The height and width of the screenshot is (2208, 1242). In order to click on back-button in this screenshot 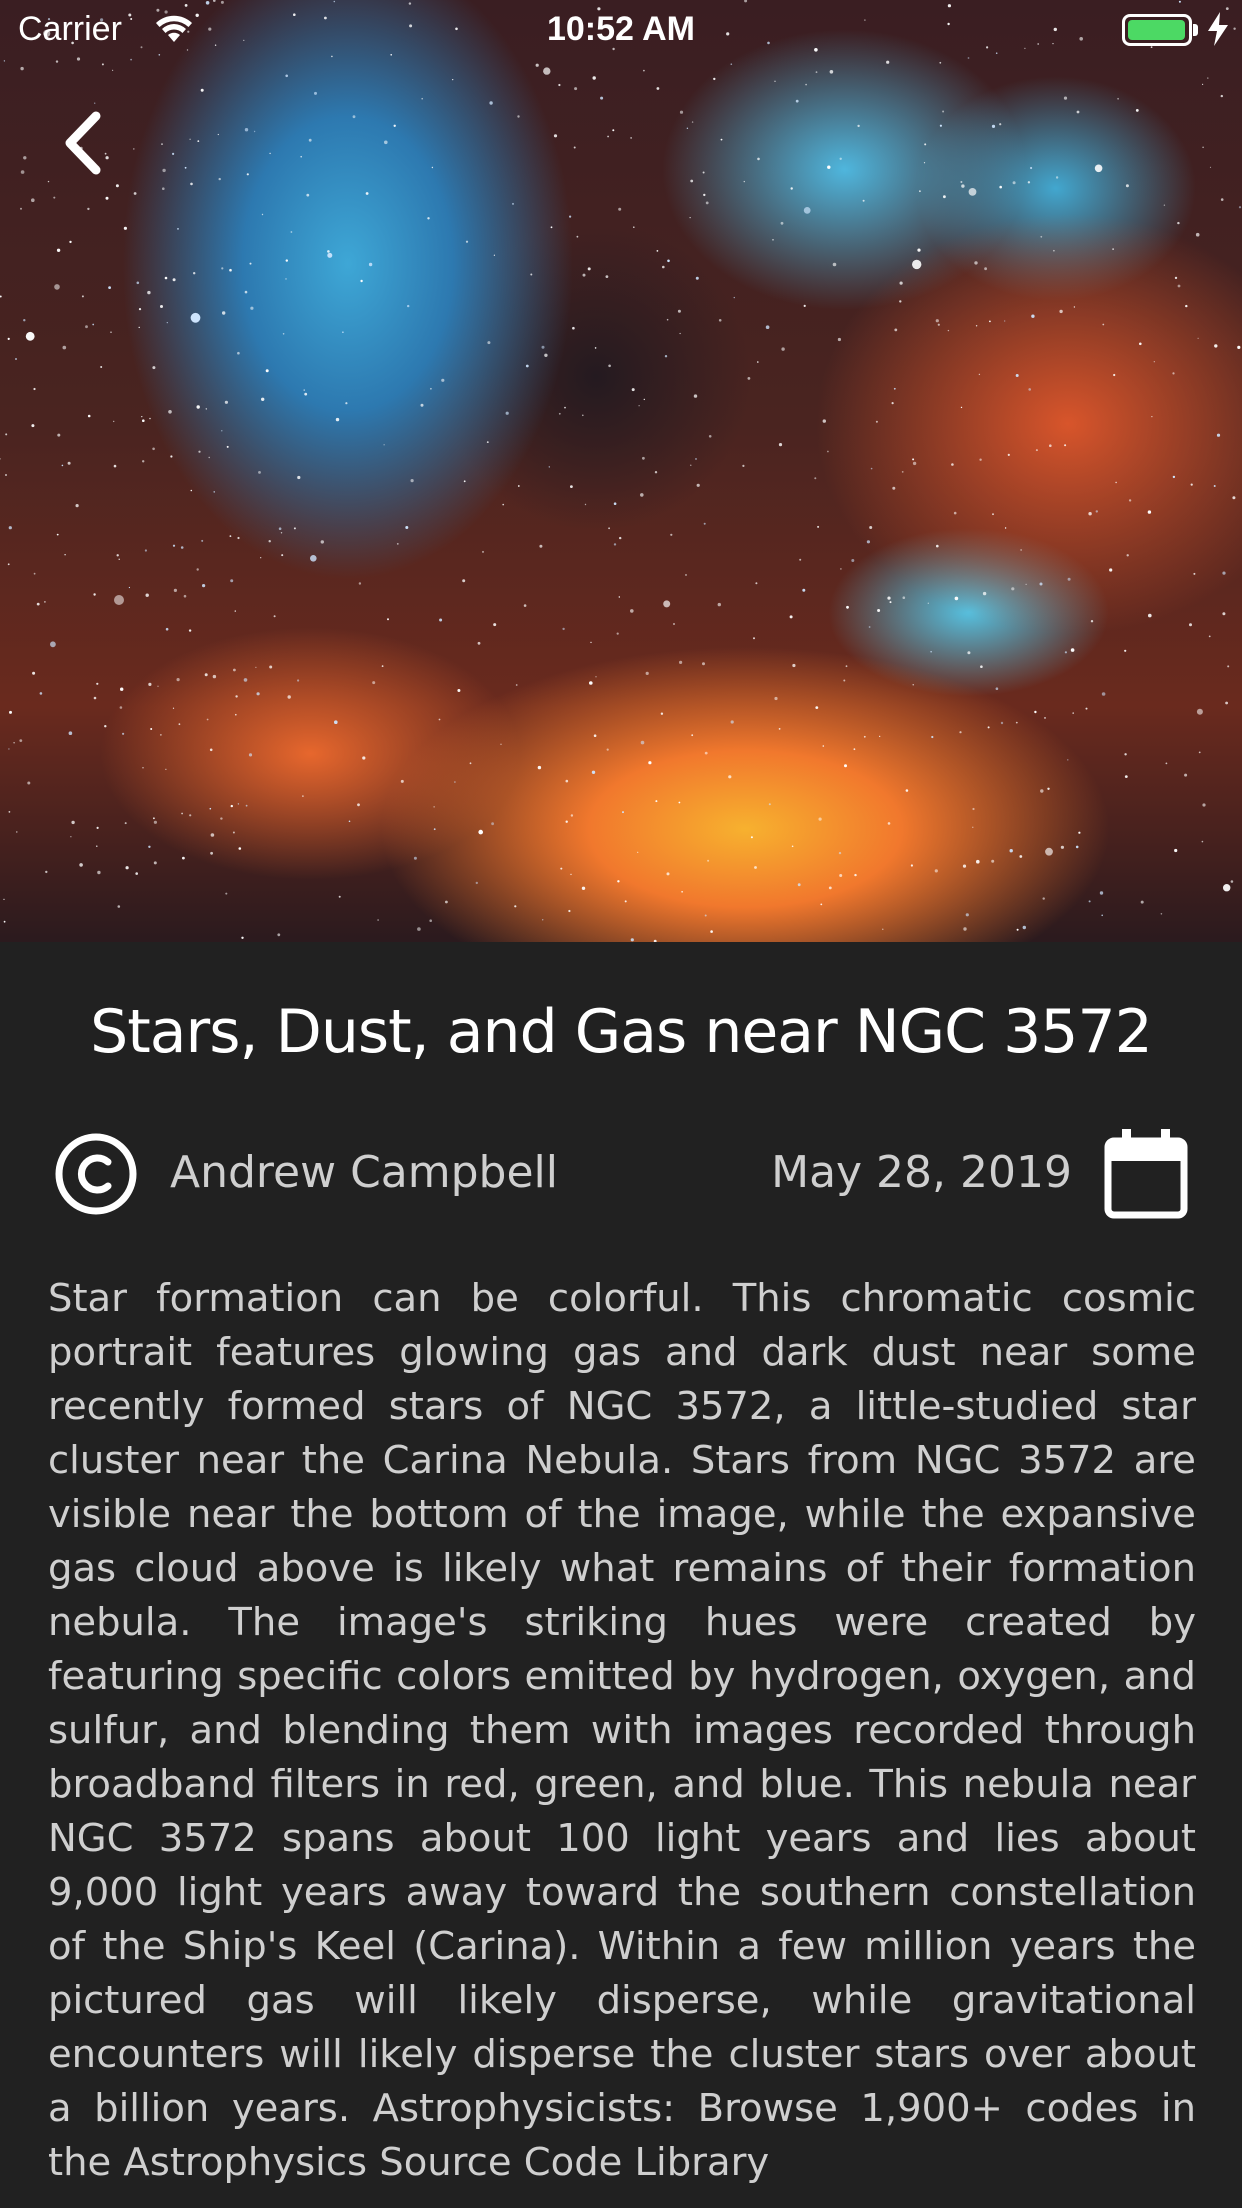, I will do `click(84, 143)`.